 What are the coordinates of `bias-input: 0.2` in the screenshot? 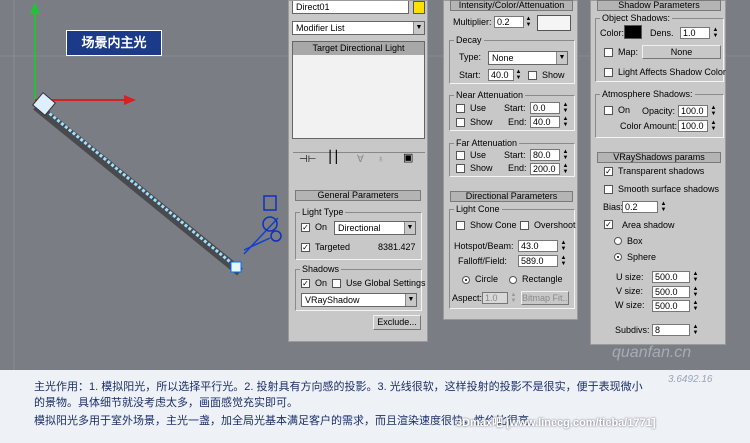 It's located at (640, 207).